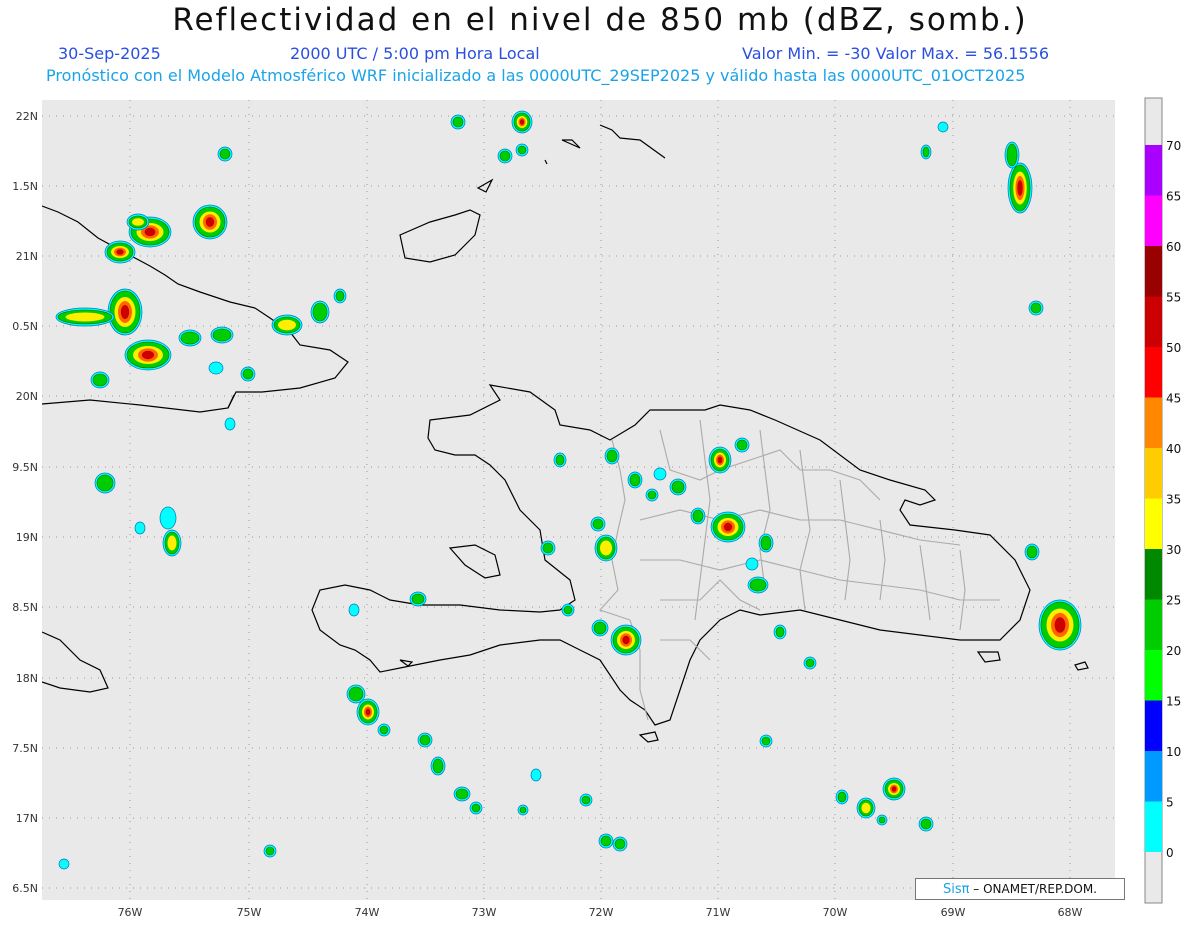  What do you see at coordinates (1173, 247) in the screenshot?
I see `colorbar-label: 60` at bounding box center [1173, 247].